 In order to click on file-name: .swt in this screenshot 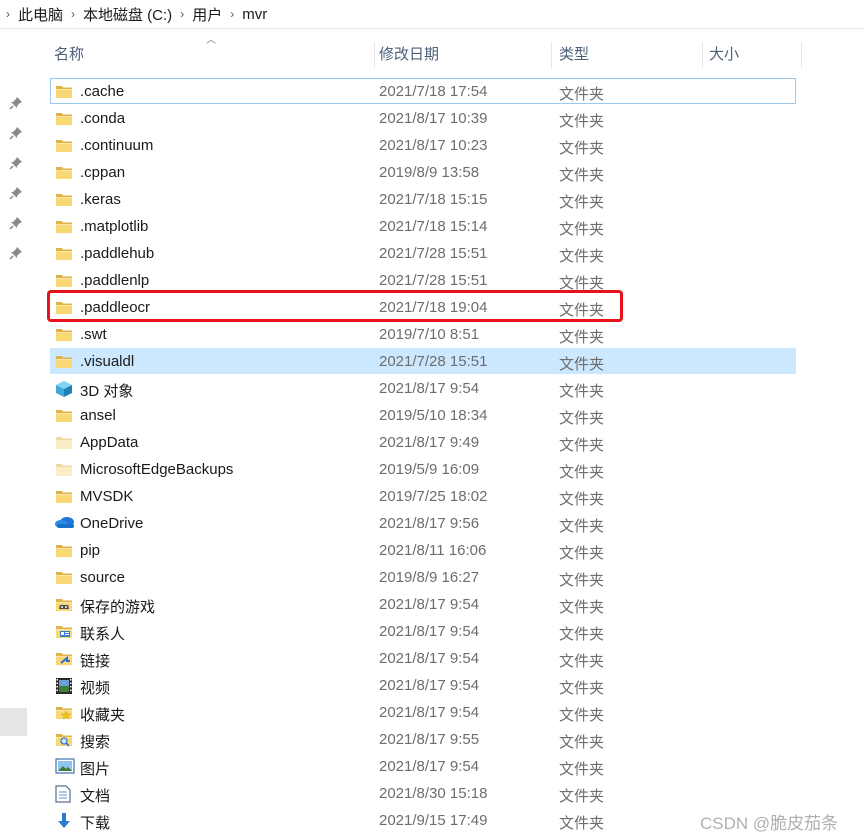, I will do `click(93, 334)`.